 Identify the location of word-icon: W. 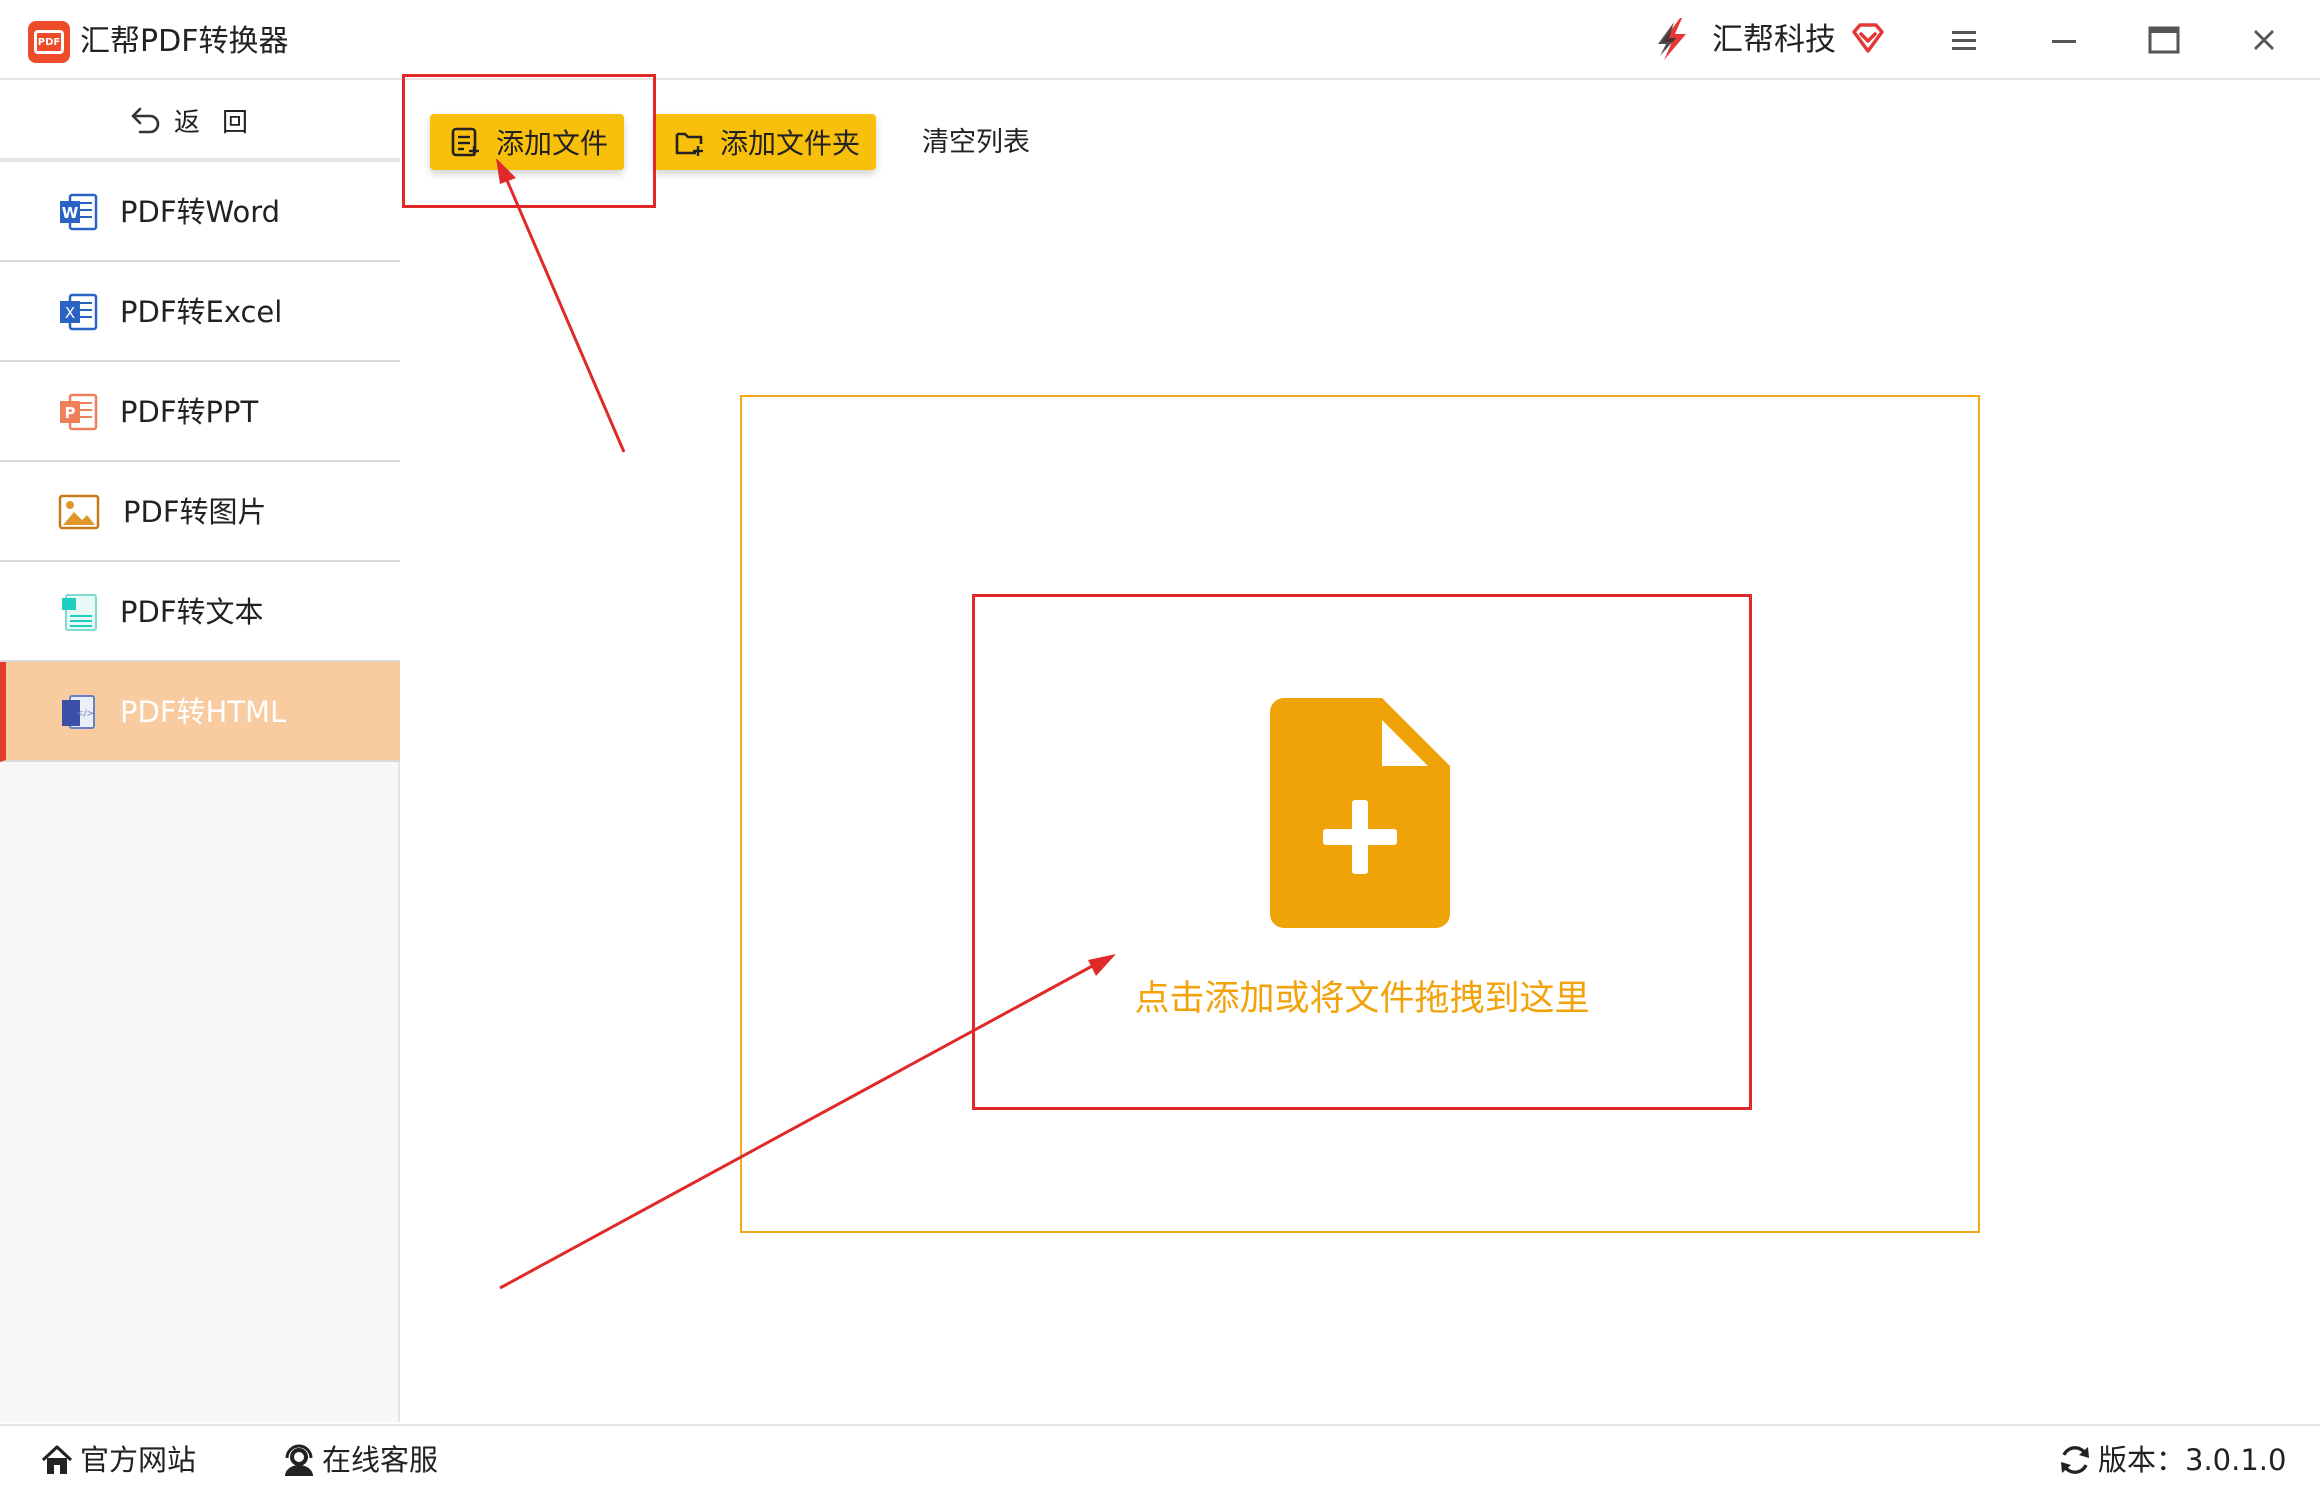
(79, 212).